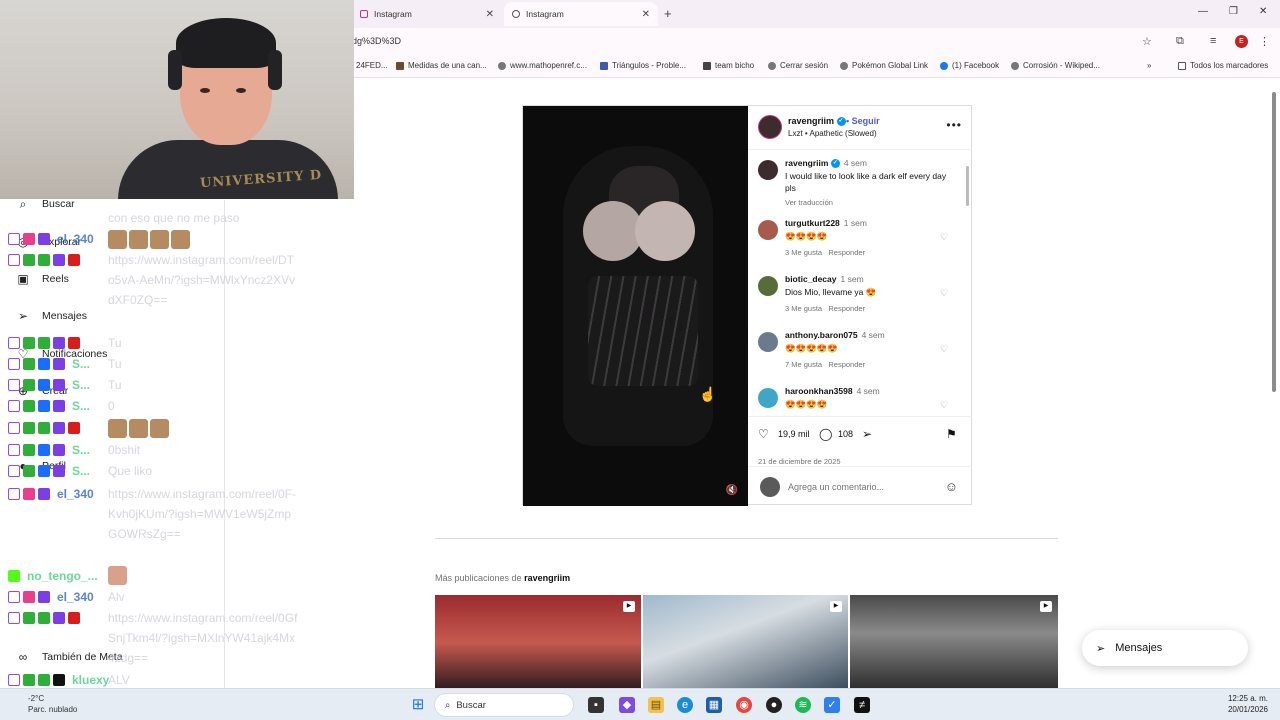 This screenshot has width=1280, height=720. I want to click on chrome-icon: ◉, so click(744, 705).